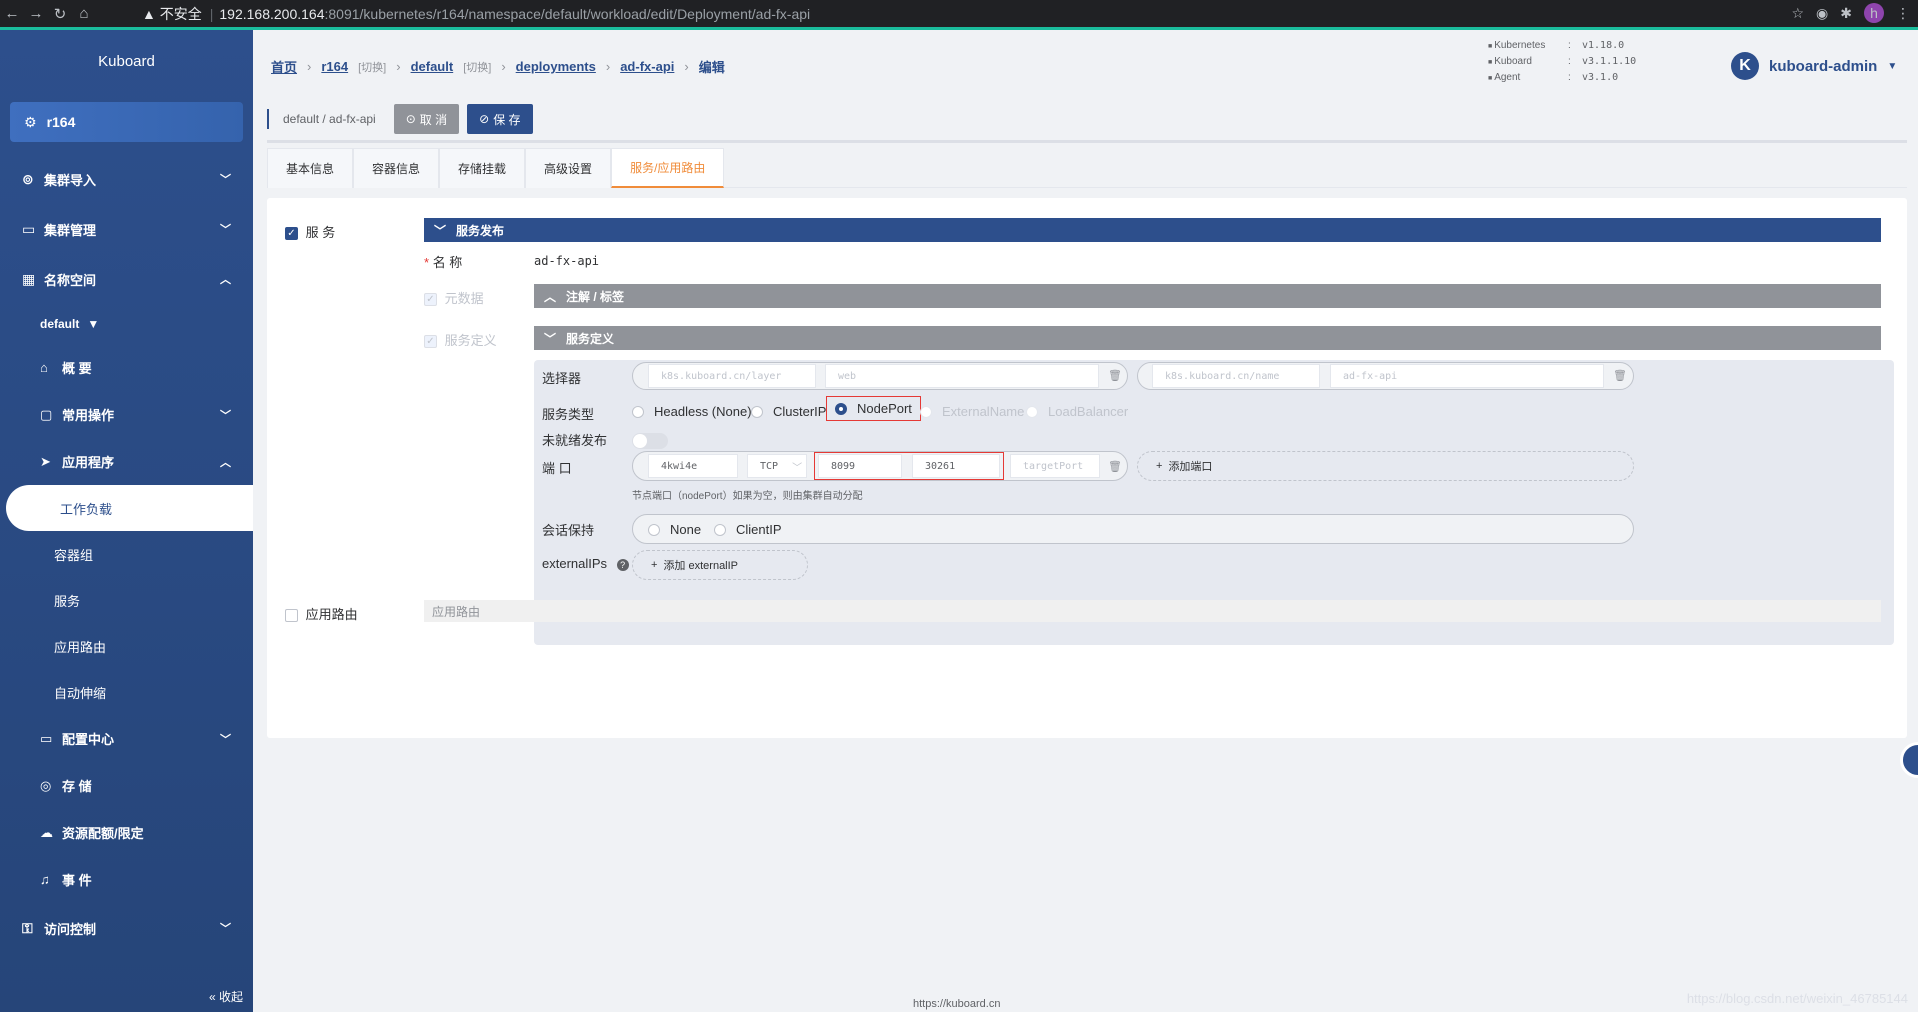  I want to click on chat-bubble-icon, so click(1909, 760).